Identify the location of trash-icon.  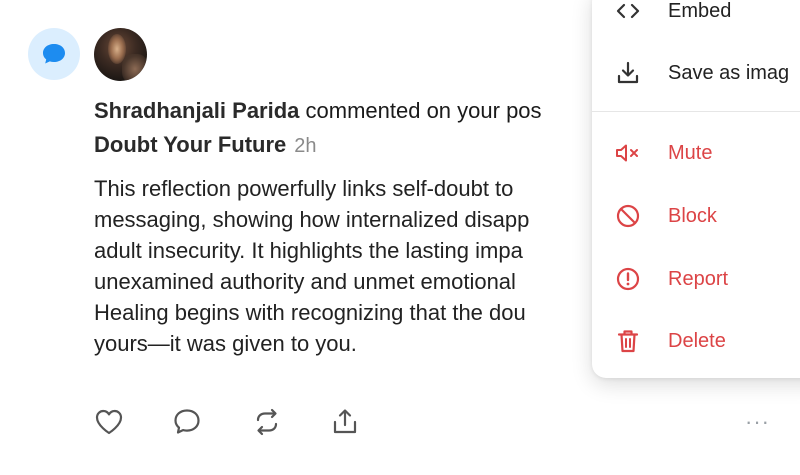
(628, 341).